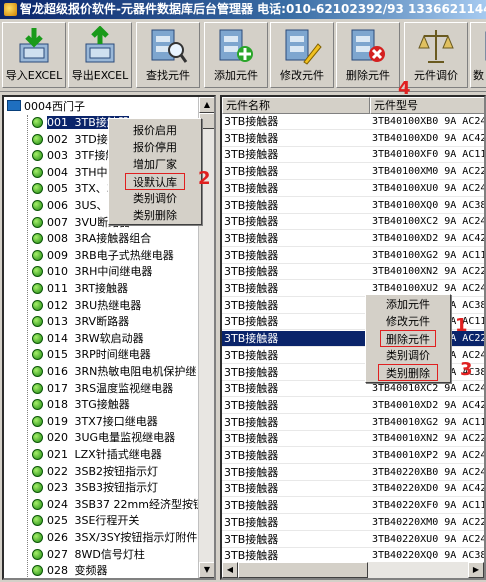 This screenshot has height=582, width=486. Describe the element at coordinates (353, 139) in the screenshot. I see `table-row: 3TB接触器 3TB40100XD0 9A AC42` at that location.